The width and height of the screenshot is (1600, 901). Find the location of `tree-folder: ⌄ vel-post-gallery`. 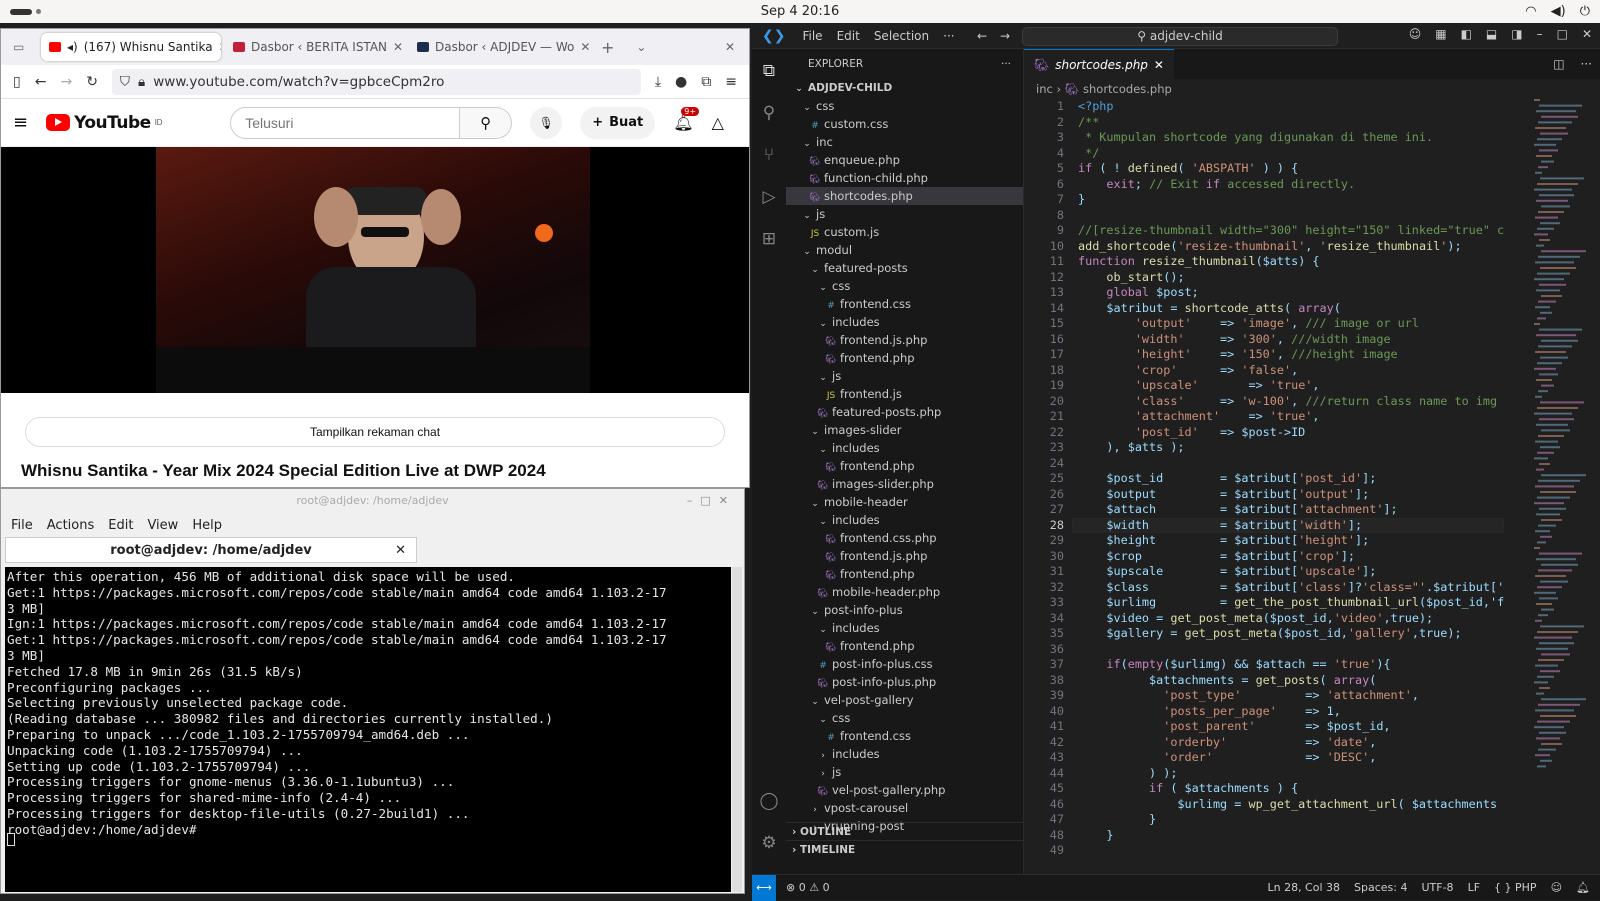

tree-folder: ⌄ vel-post-gallery is located at coordinates (904, 700).